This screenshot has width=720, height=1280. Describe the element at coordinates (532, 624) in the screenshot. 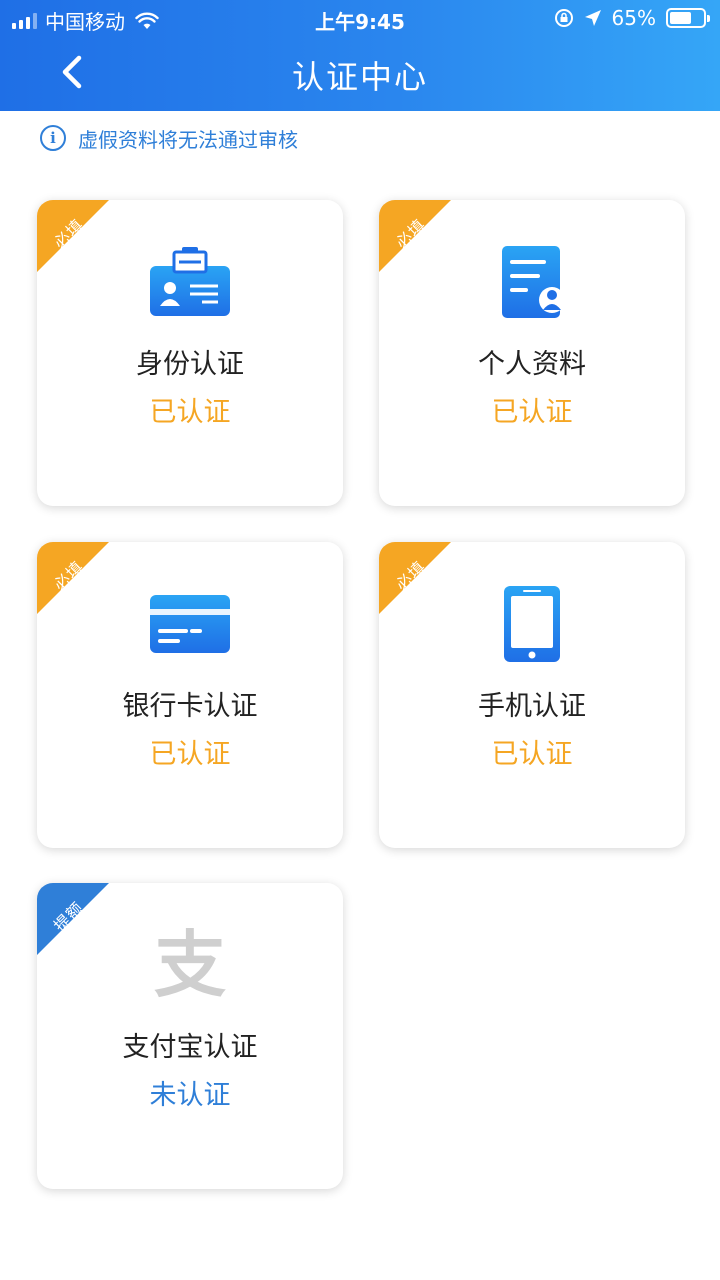

I see `mobile-phone-icon` at that location.